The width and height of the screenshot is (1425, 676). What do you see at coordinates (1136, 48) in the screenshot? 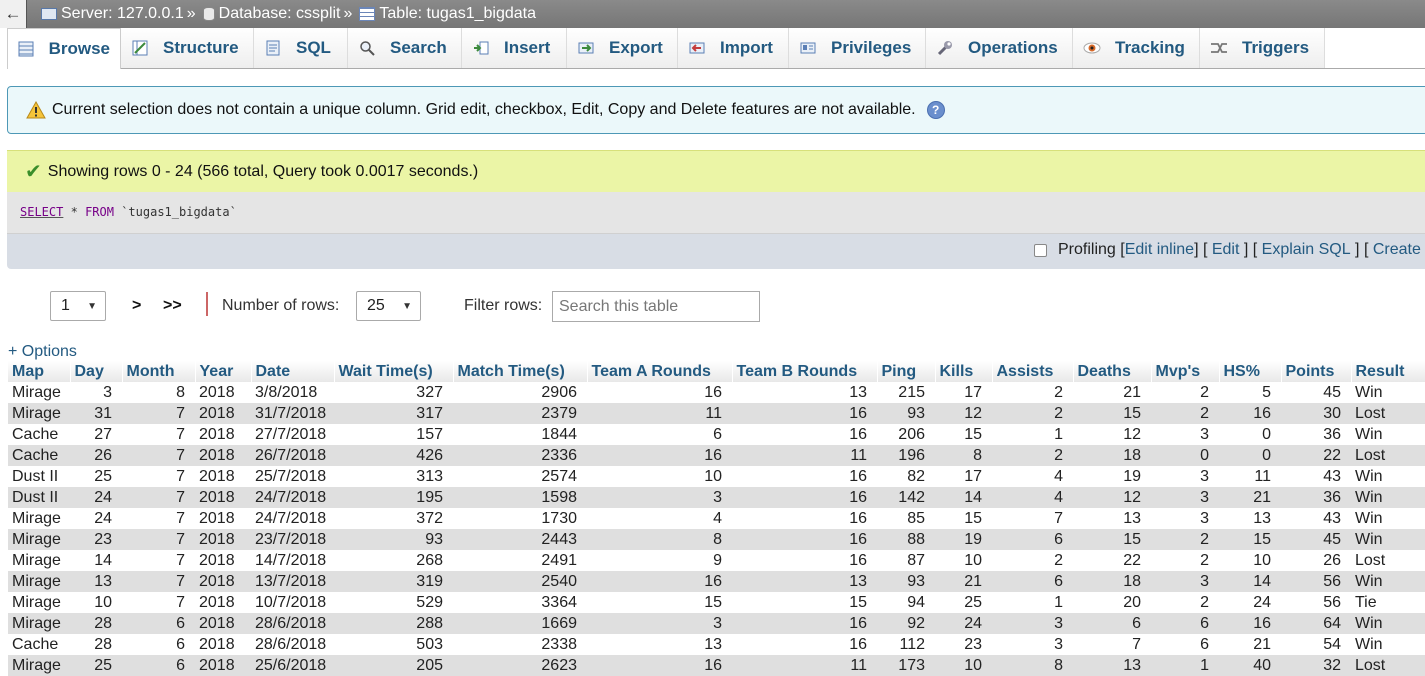
I see `tab-tracking: Tracking` at bounding box center [1136, 48].